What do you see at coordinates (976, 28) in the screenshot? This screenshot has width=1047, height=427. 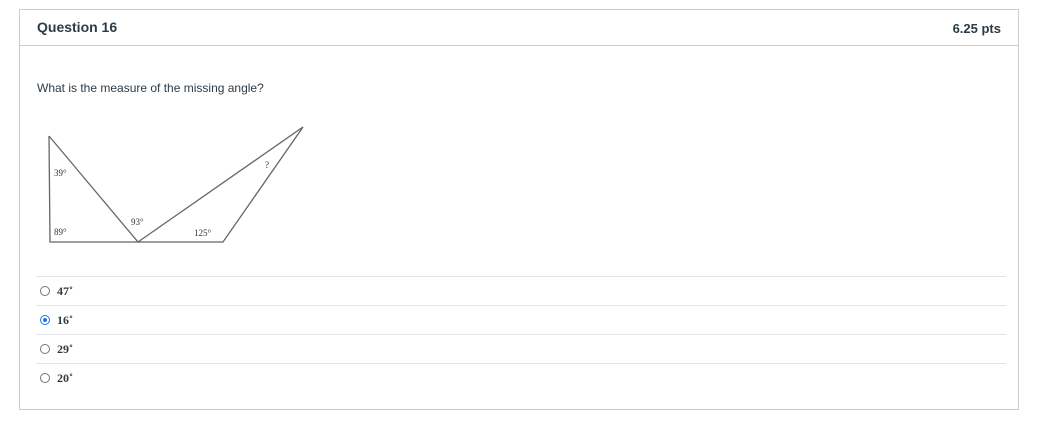 I see `question-points: 6.25 pts` at bounding box center [976, 28].